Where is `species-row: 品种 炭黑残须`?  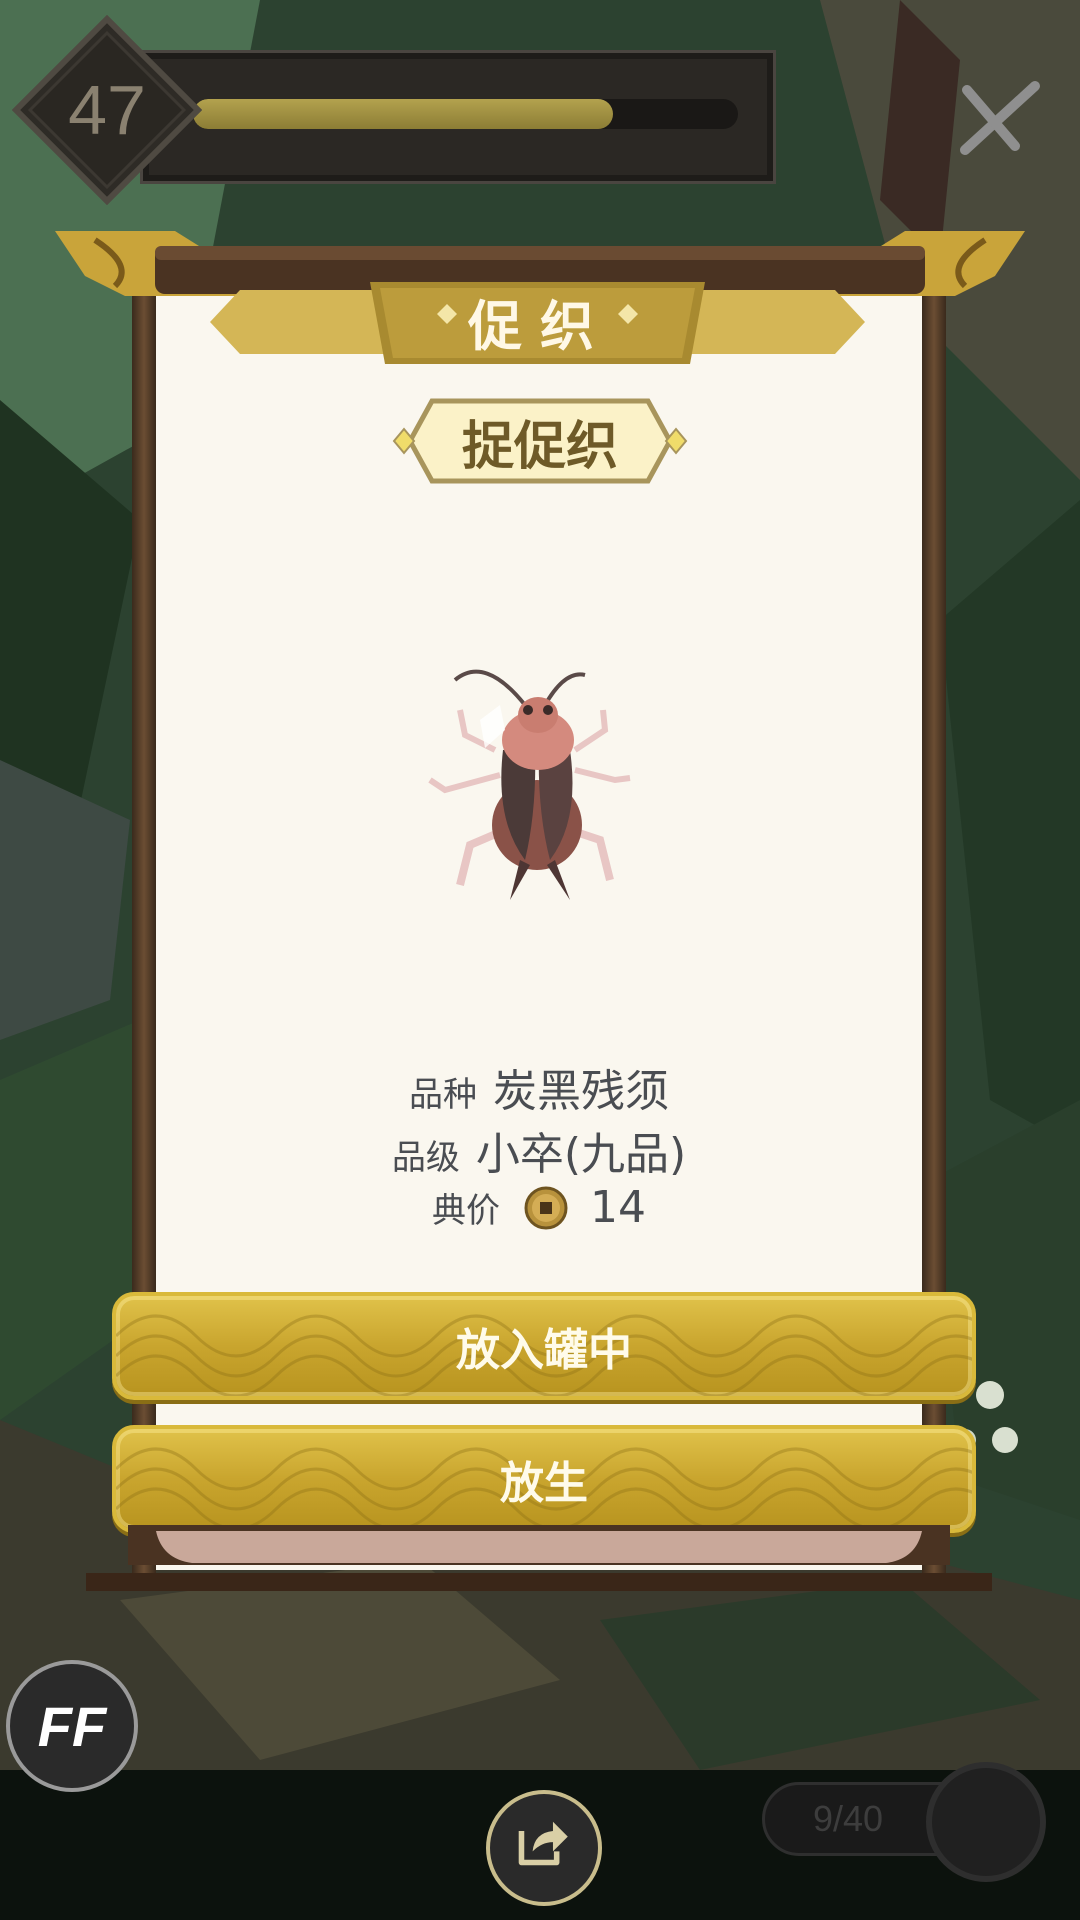
species-row: 品种 炭黑残须 is located at coordinates (539, 1087).